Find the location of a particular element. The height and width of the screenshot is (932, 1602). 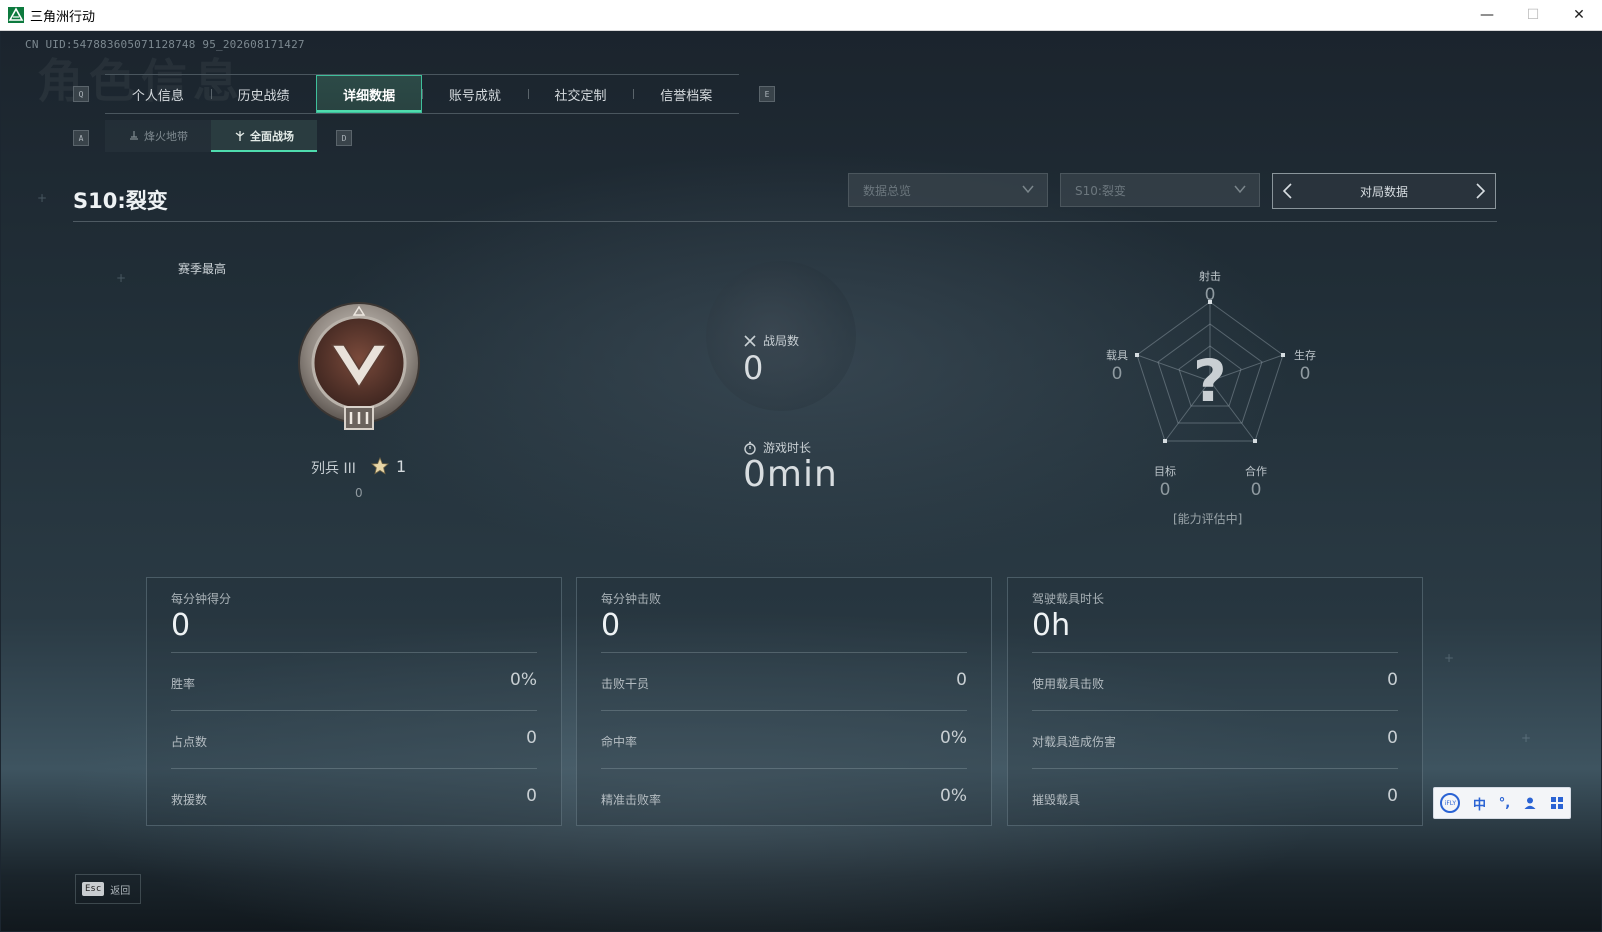

season-best-label: 赛季最高 is located at coordinates (202, 269).